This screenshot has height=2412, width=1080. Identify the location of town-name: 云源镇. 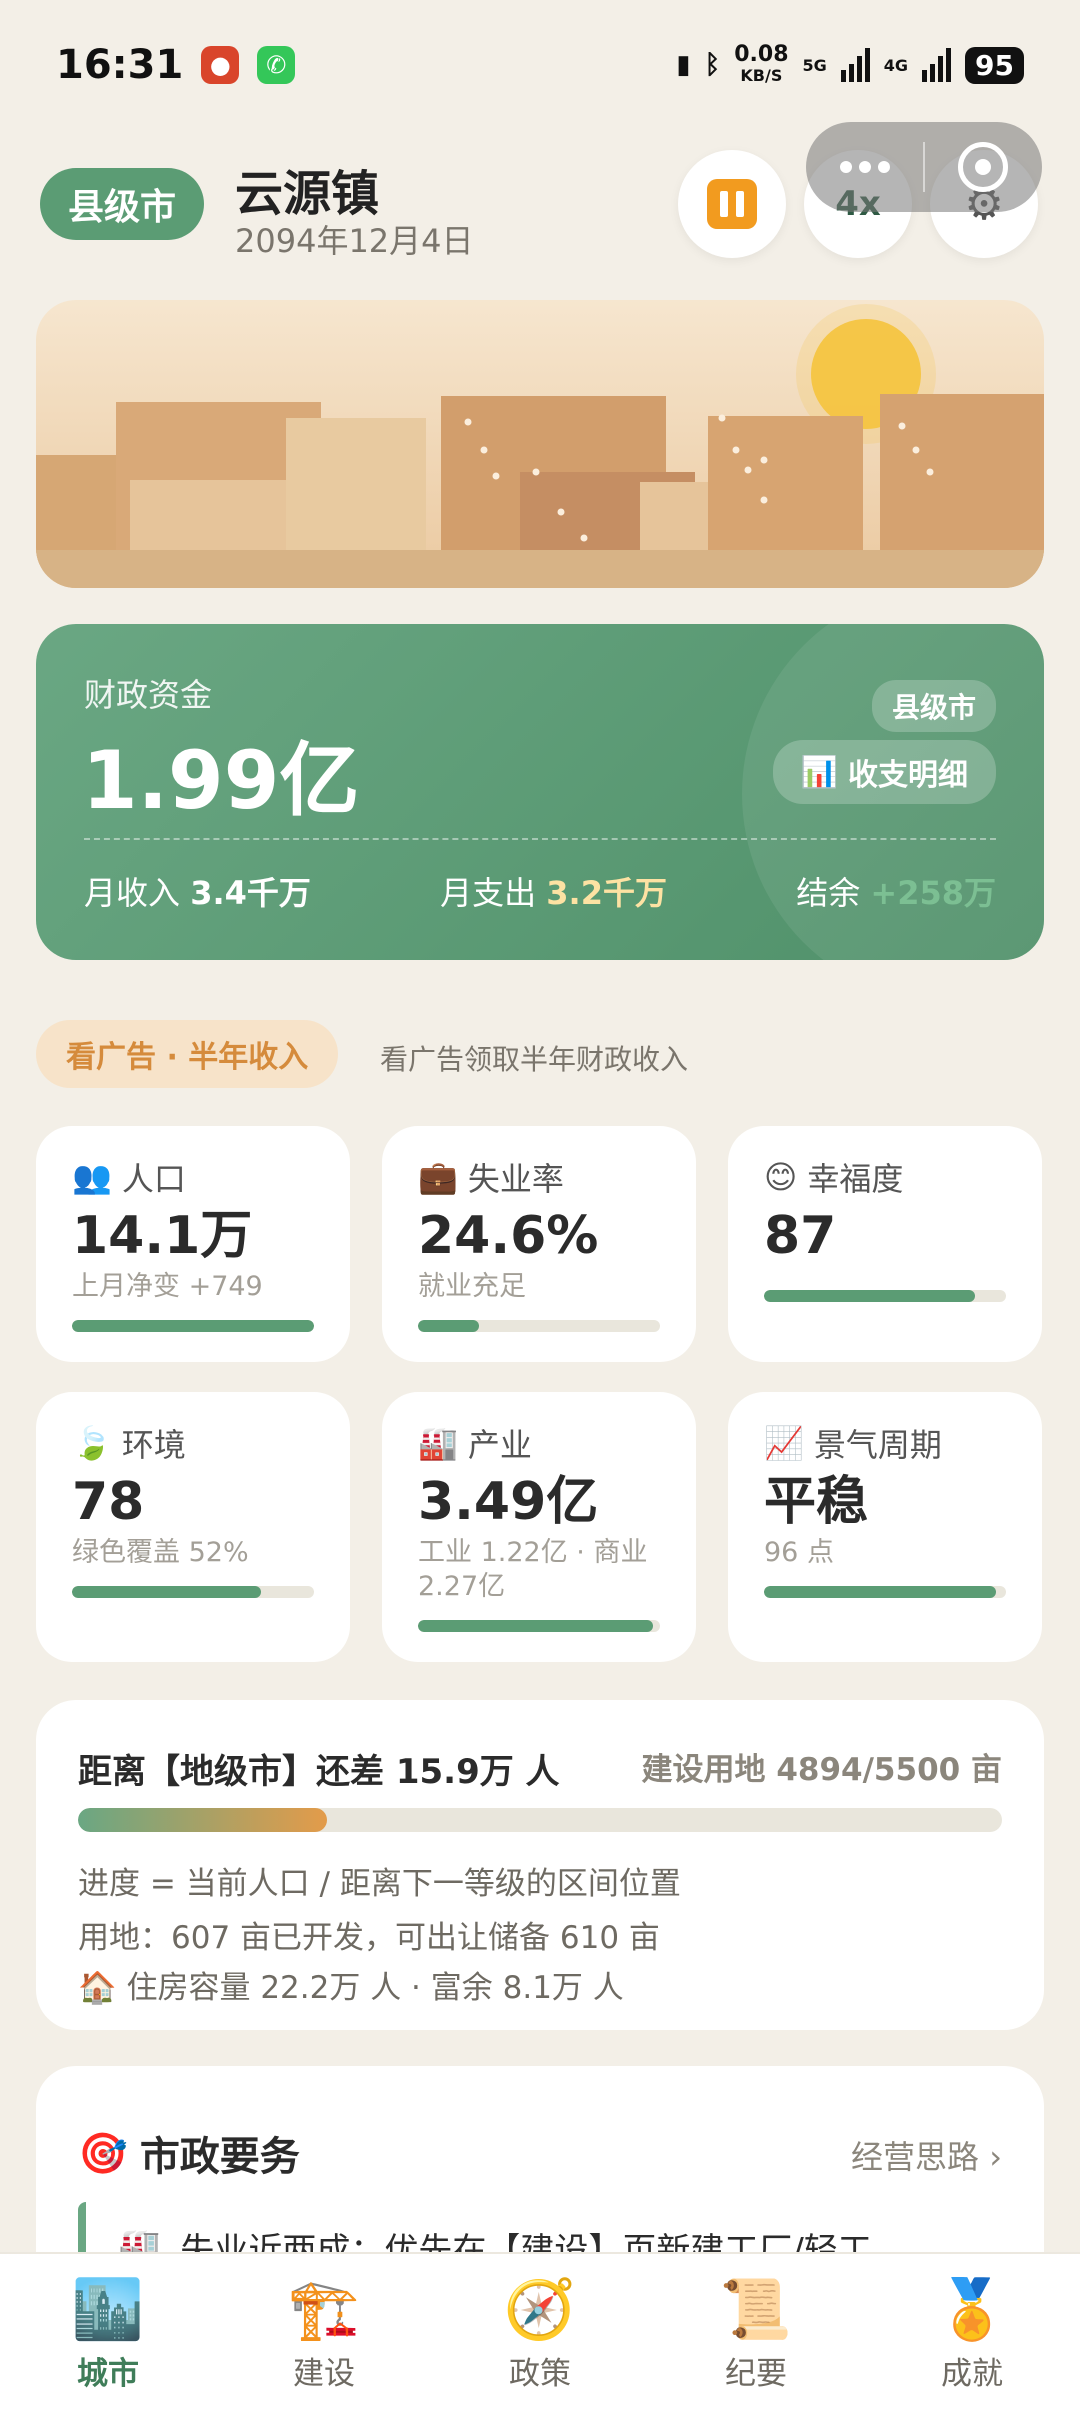
(307, 194).